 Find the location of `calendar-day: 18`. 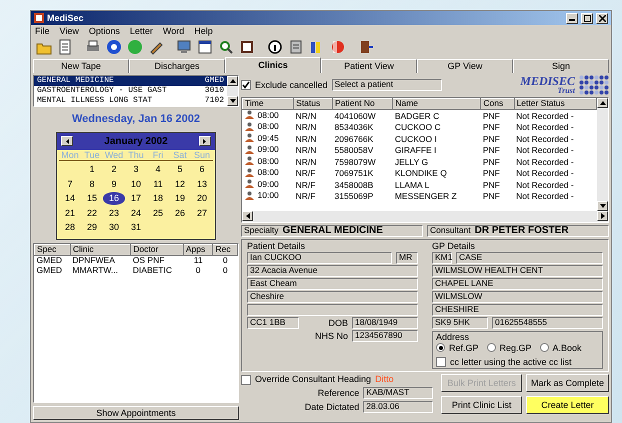

calendar-day: 18 is located at coordinates (158, 198).